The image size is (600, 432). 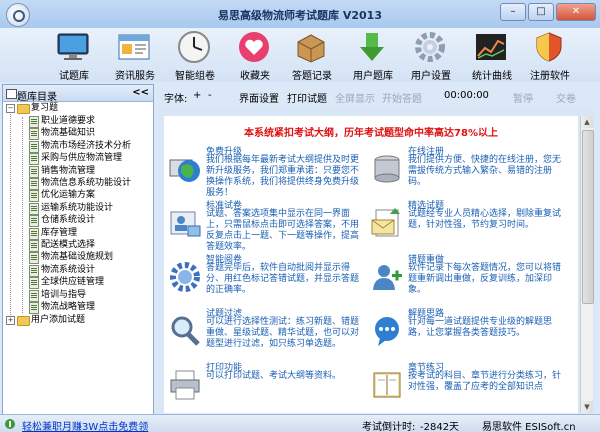 I want to click on feature-description: 可以打印试题、考试大纲等资料。, so click(x=274, y=376).